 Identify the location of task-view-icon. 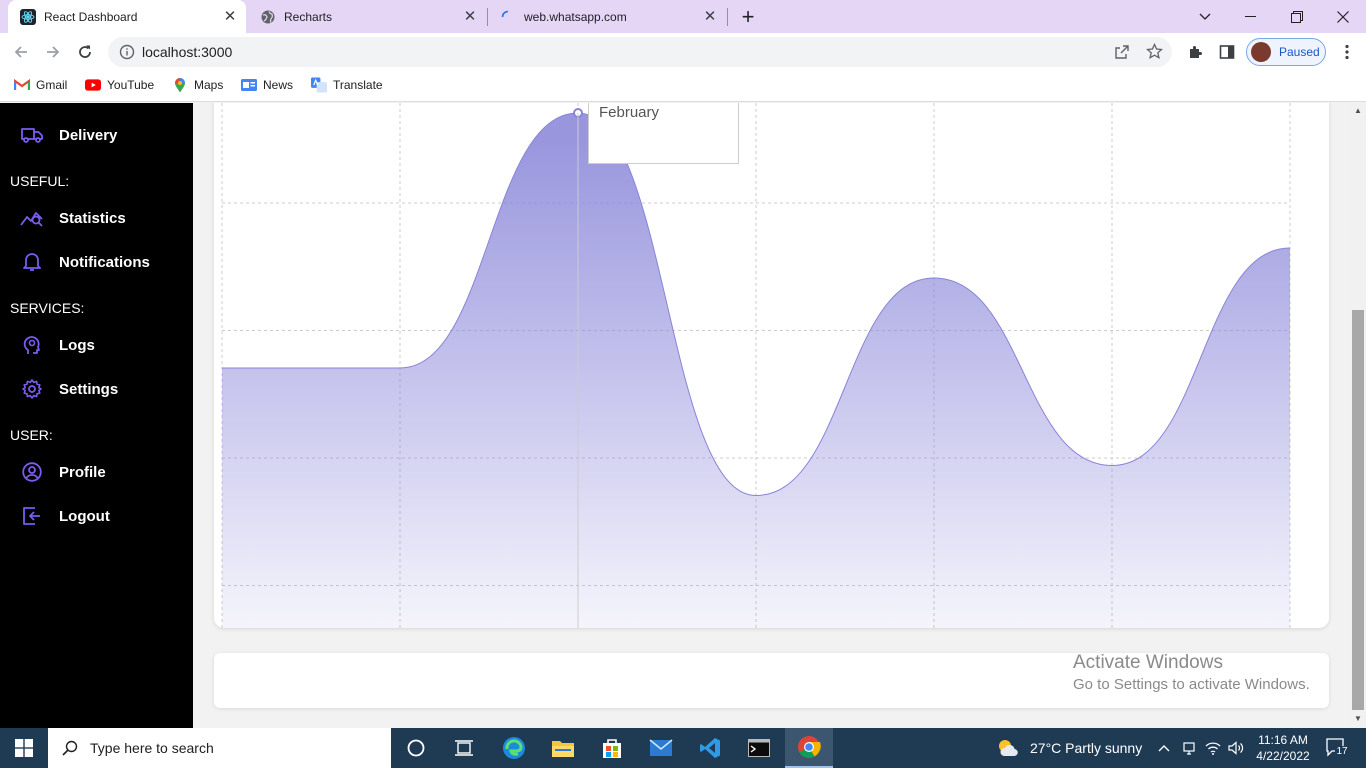
(464, 748).